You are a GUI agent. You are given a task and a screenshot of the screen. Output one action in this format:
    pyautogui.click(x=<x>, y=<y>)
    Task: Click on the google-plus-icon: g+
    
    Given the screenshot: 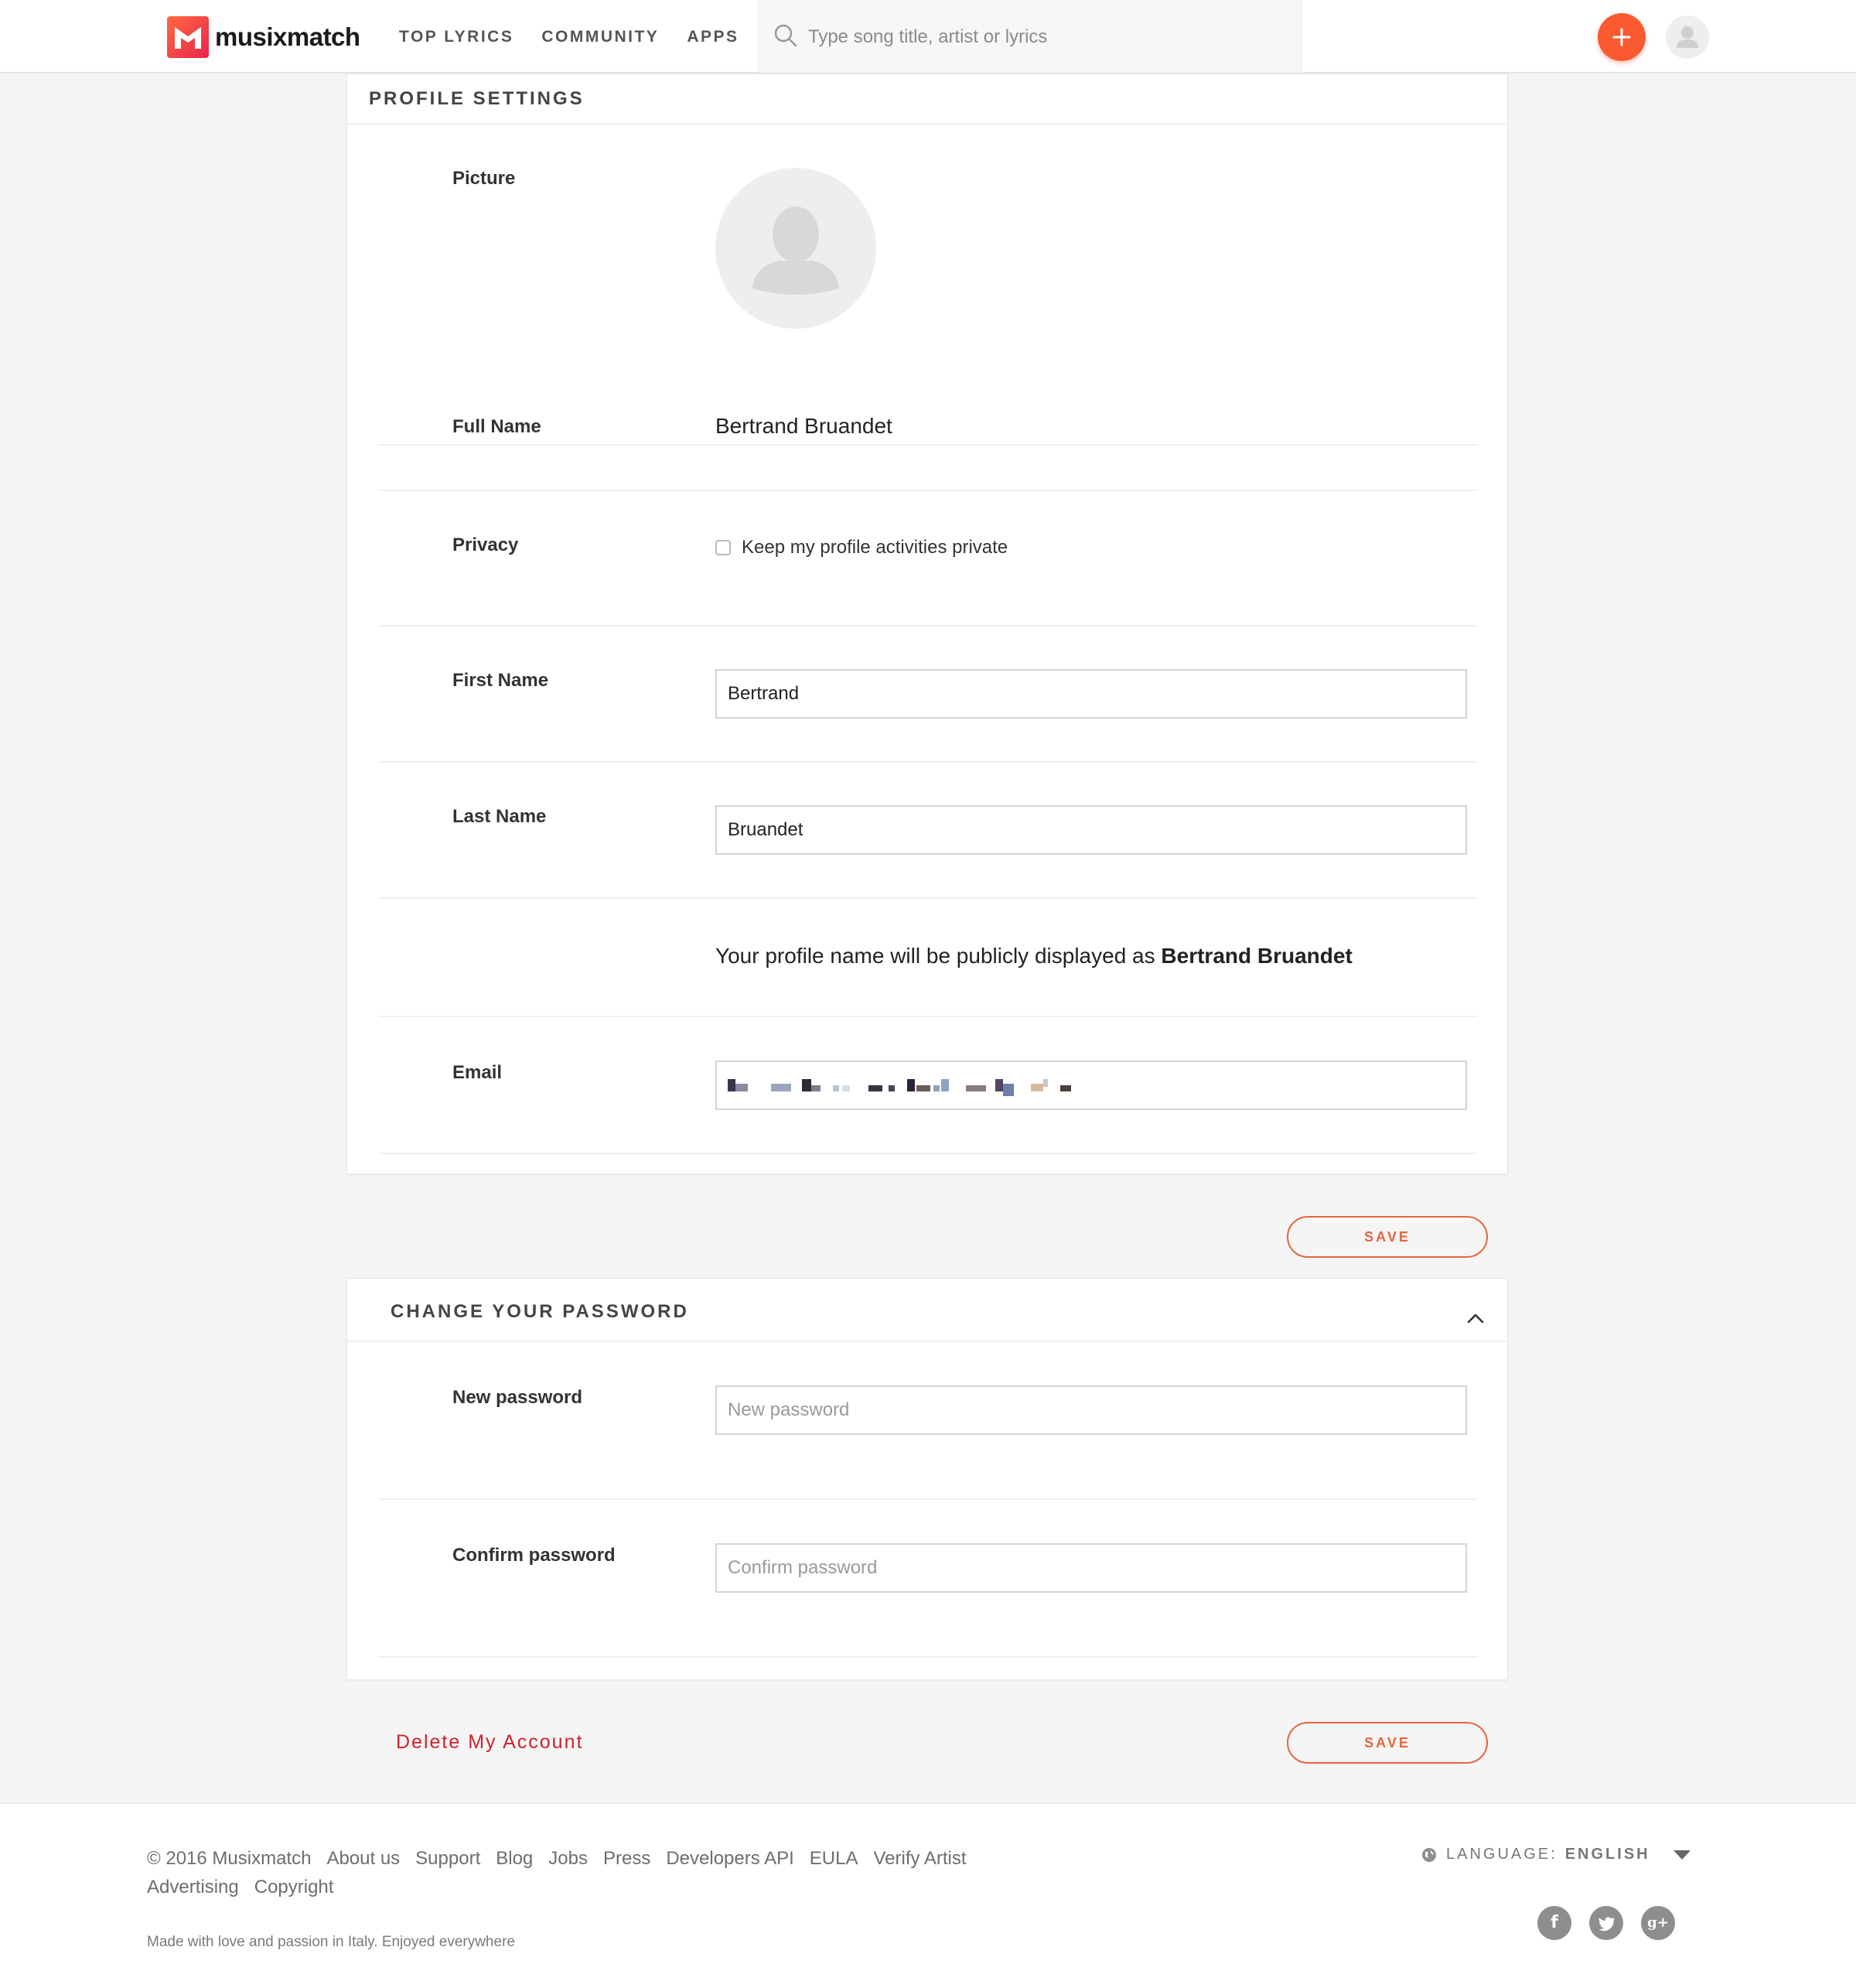 What is the action you would take?
    pyautogui.click(x=1658, y=1923)
    